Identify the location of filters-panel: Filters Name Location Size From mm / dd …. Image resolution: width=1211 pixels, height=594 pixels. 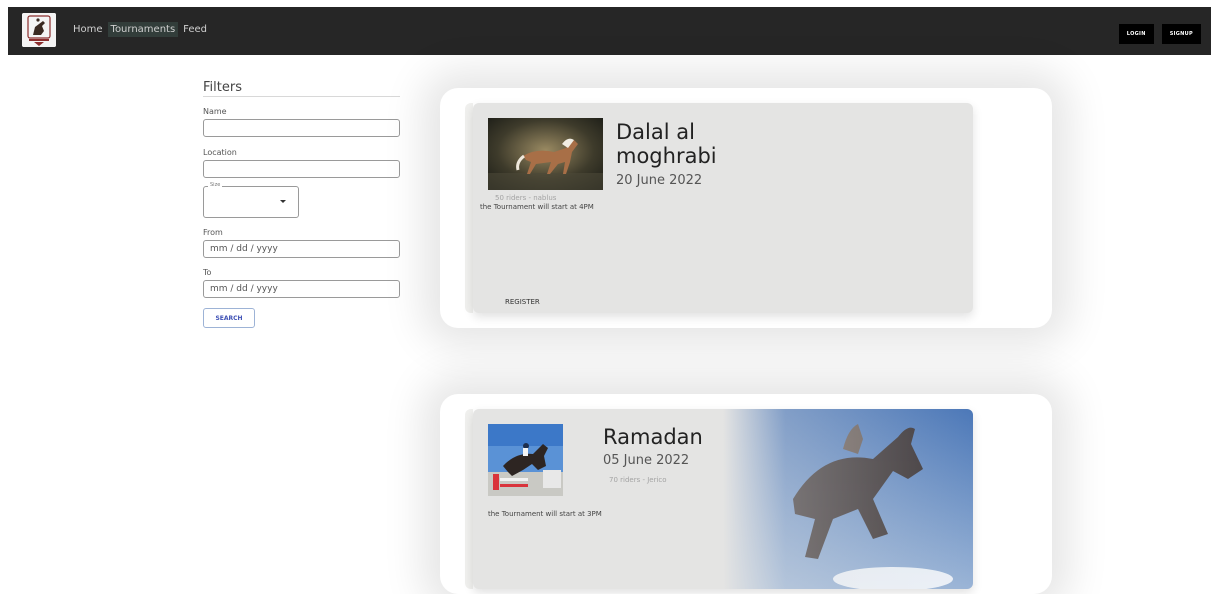
(301, 204).